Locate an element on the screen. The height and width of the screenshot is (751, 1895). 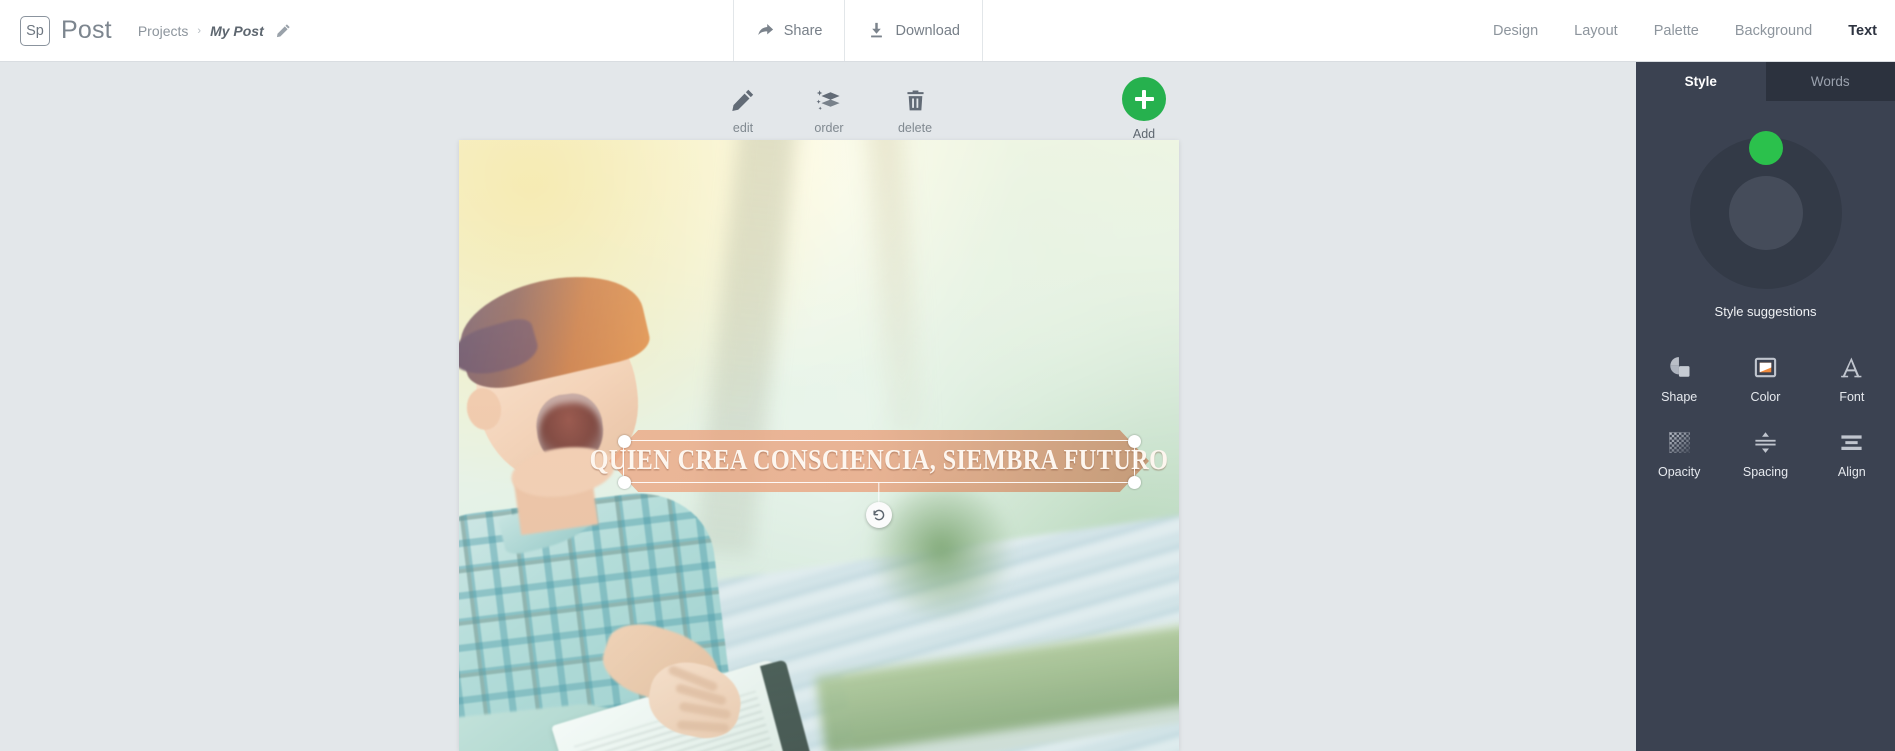
tool-opacity: Opacity is located at coordinates (1679, 453).